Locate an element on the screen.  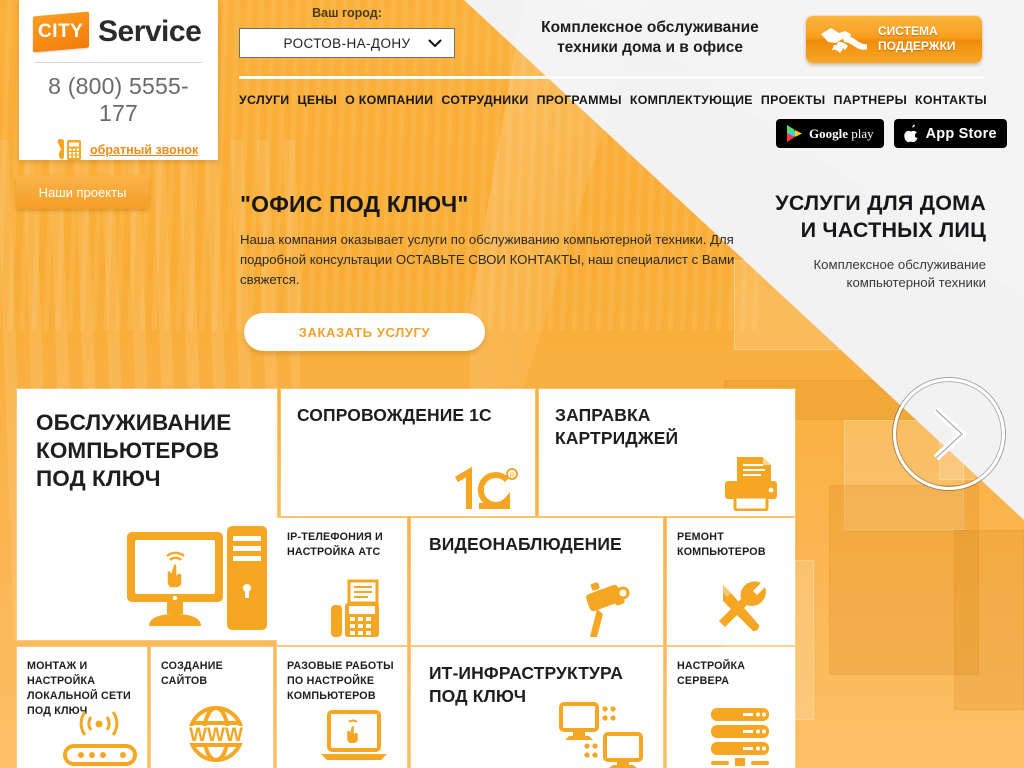
promo-sub-line-2: компьютерной техники is located at coordinates (916, 282).